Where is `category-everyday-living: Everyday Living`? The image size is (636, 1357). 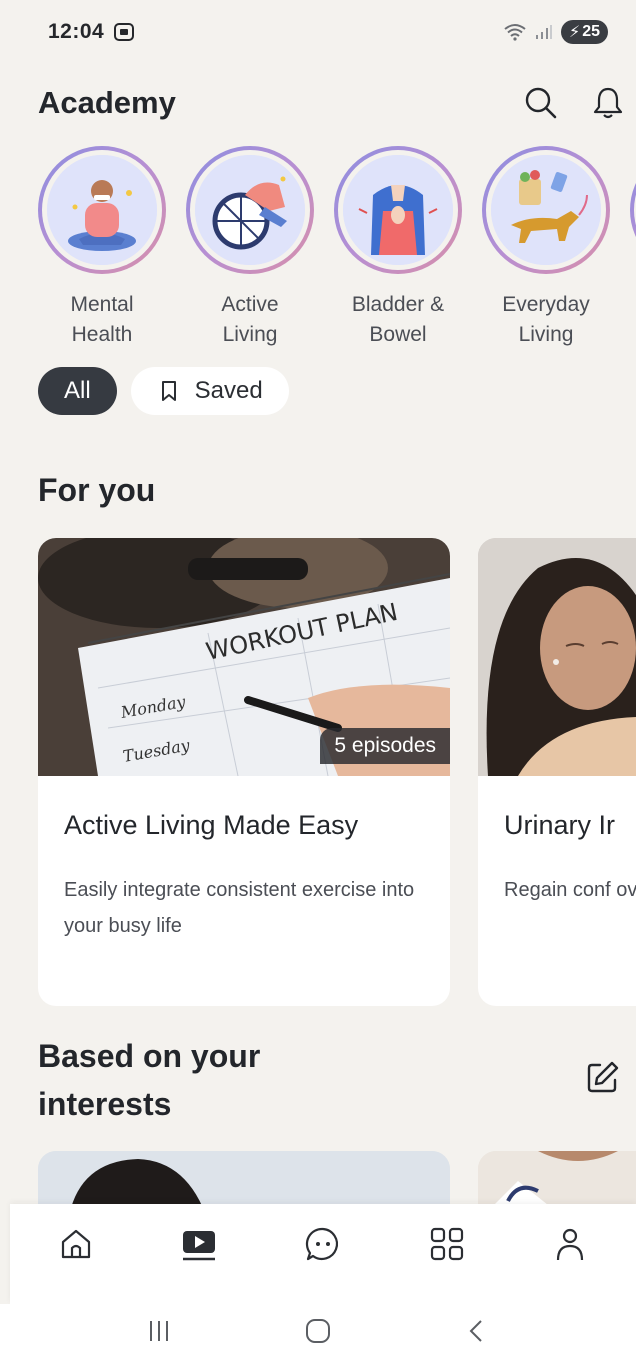 category-everyday-living: Everyday Living is located at coordinates (546, 246).